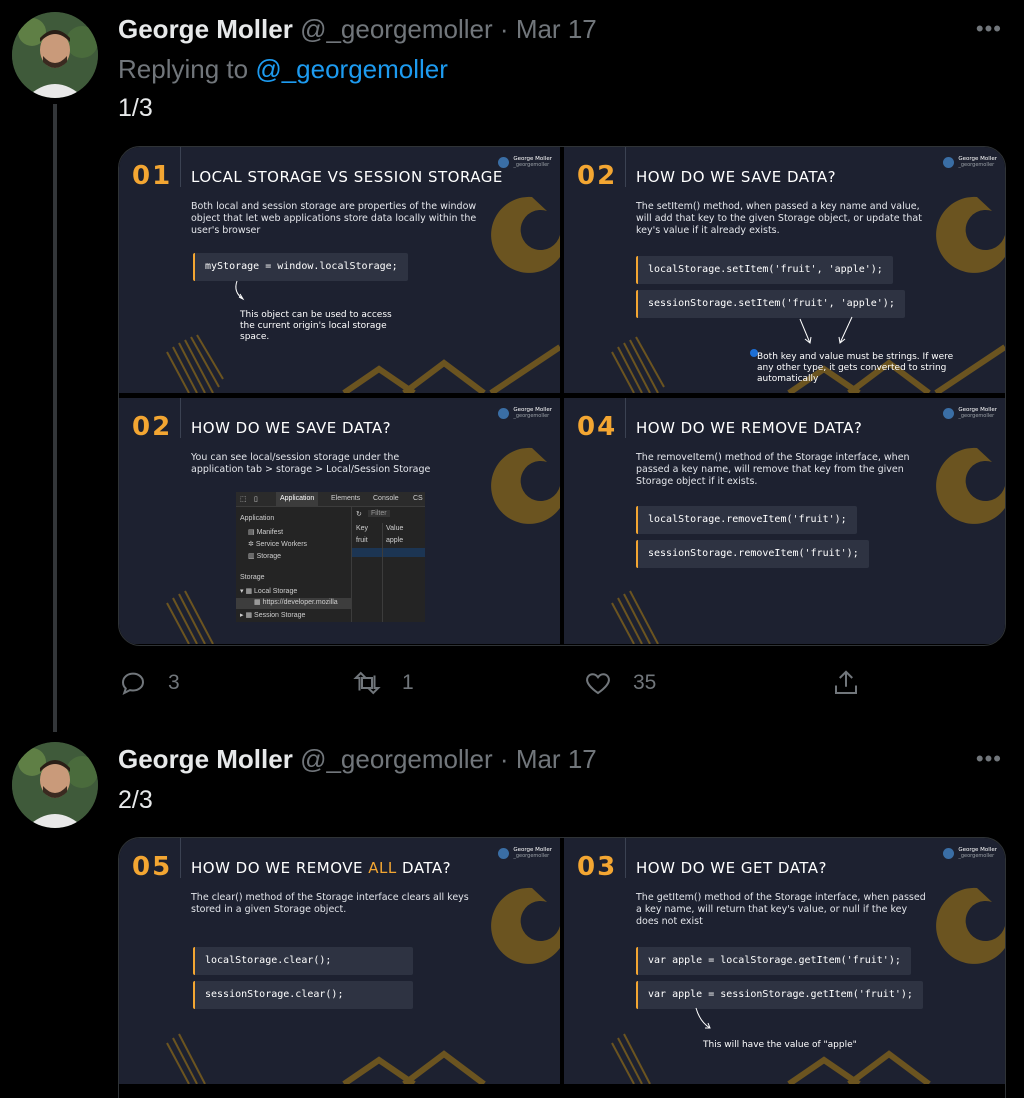 This screenshot has width=1024, height=1098. I want to click on retweet-count: 1, so click(408, 682).